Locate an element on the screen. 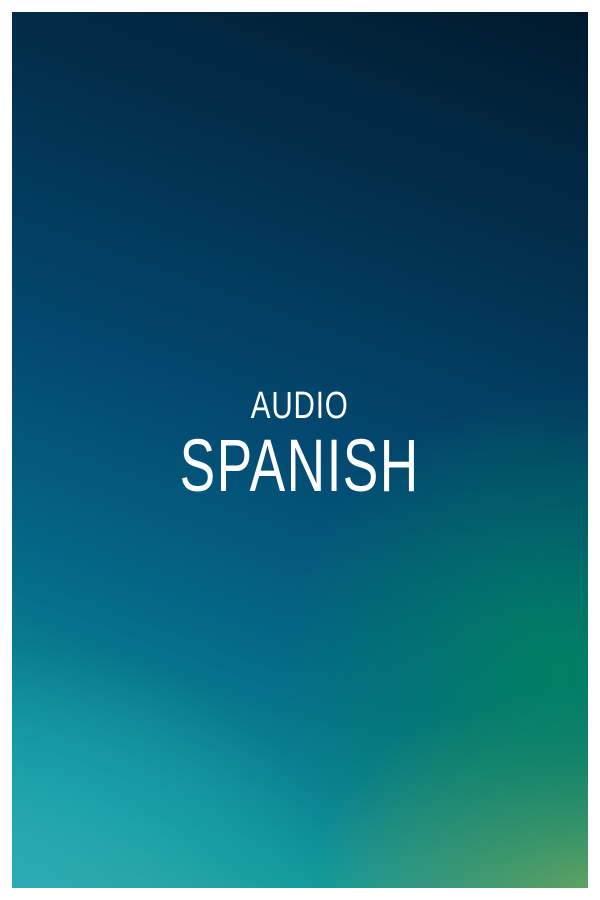 Image resolution: width=600 pixels, height=900 pixels. cover-titles: AUDIO SPANISH is located at coordinates (300, 445).